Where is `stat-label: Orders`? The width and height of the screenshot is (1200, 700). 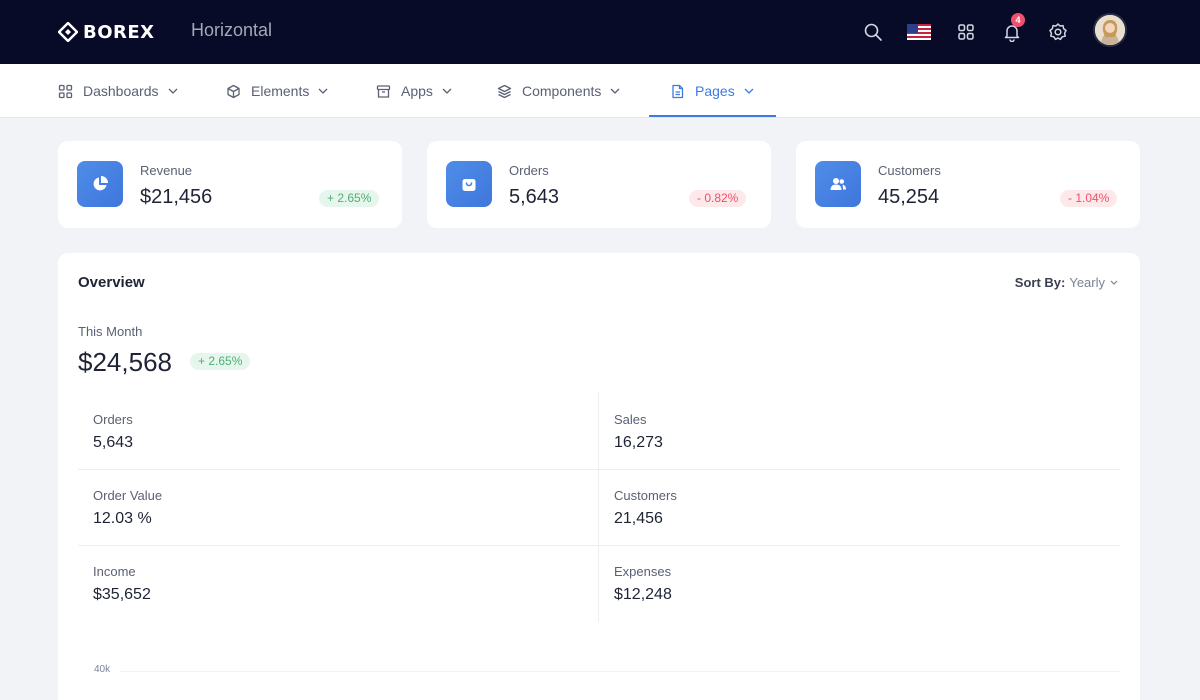
stat-label: Orders is located at coordinates (529, 170).